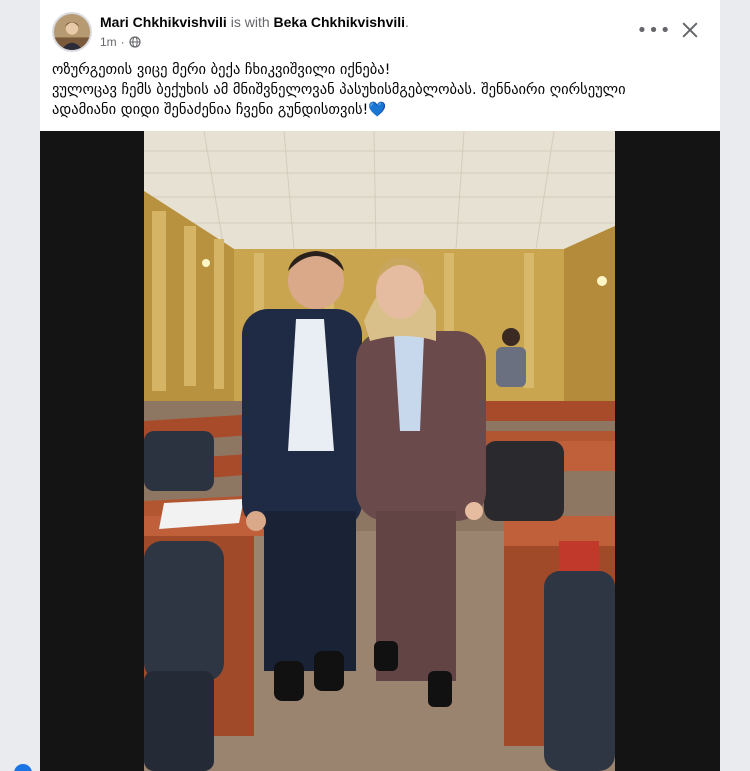 This screenshot has height=771, width=750. What do you see at coordinates (407, 22) in the screenshot?
I see `tagged-suffix: .` at bounding box center [407, 22].